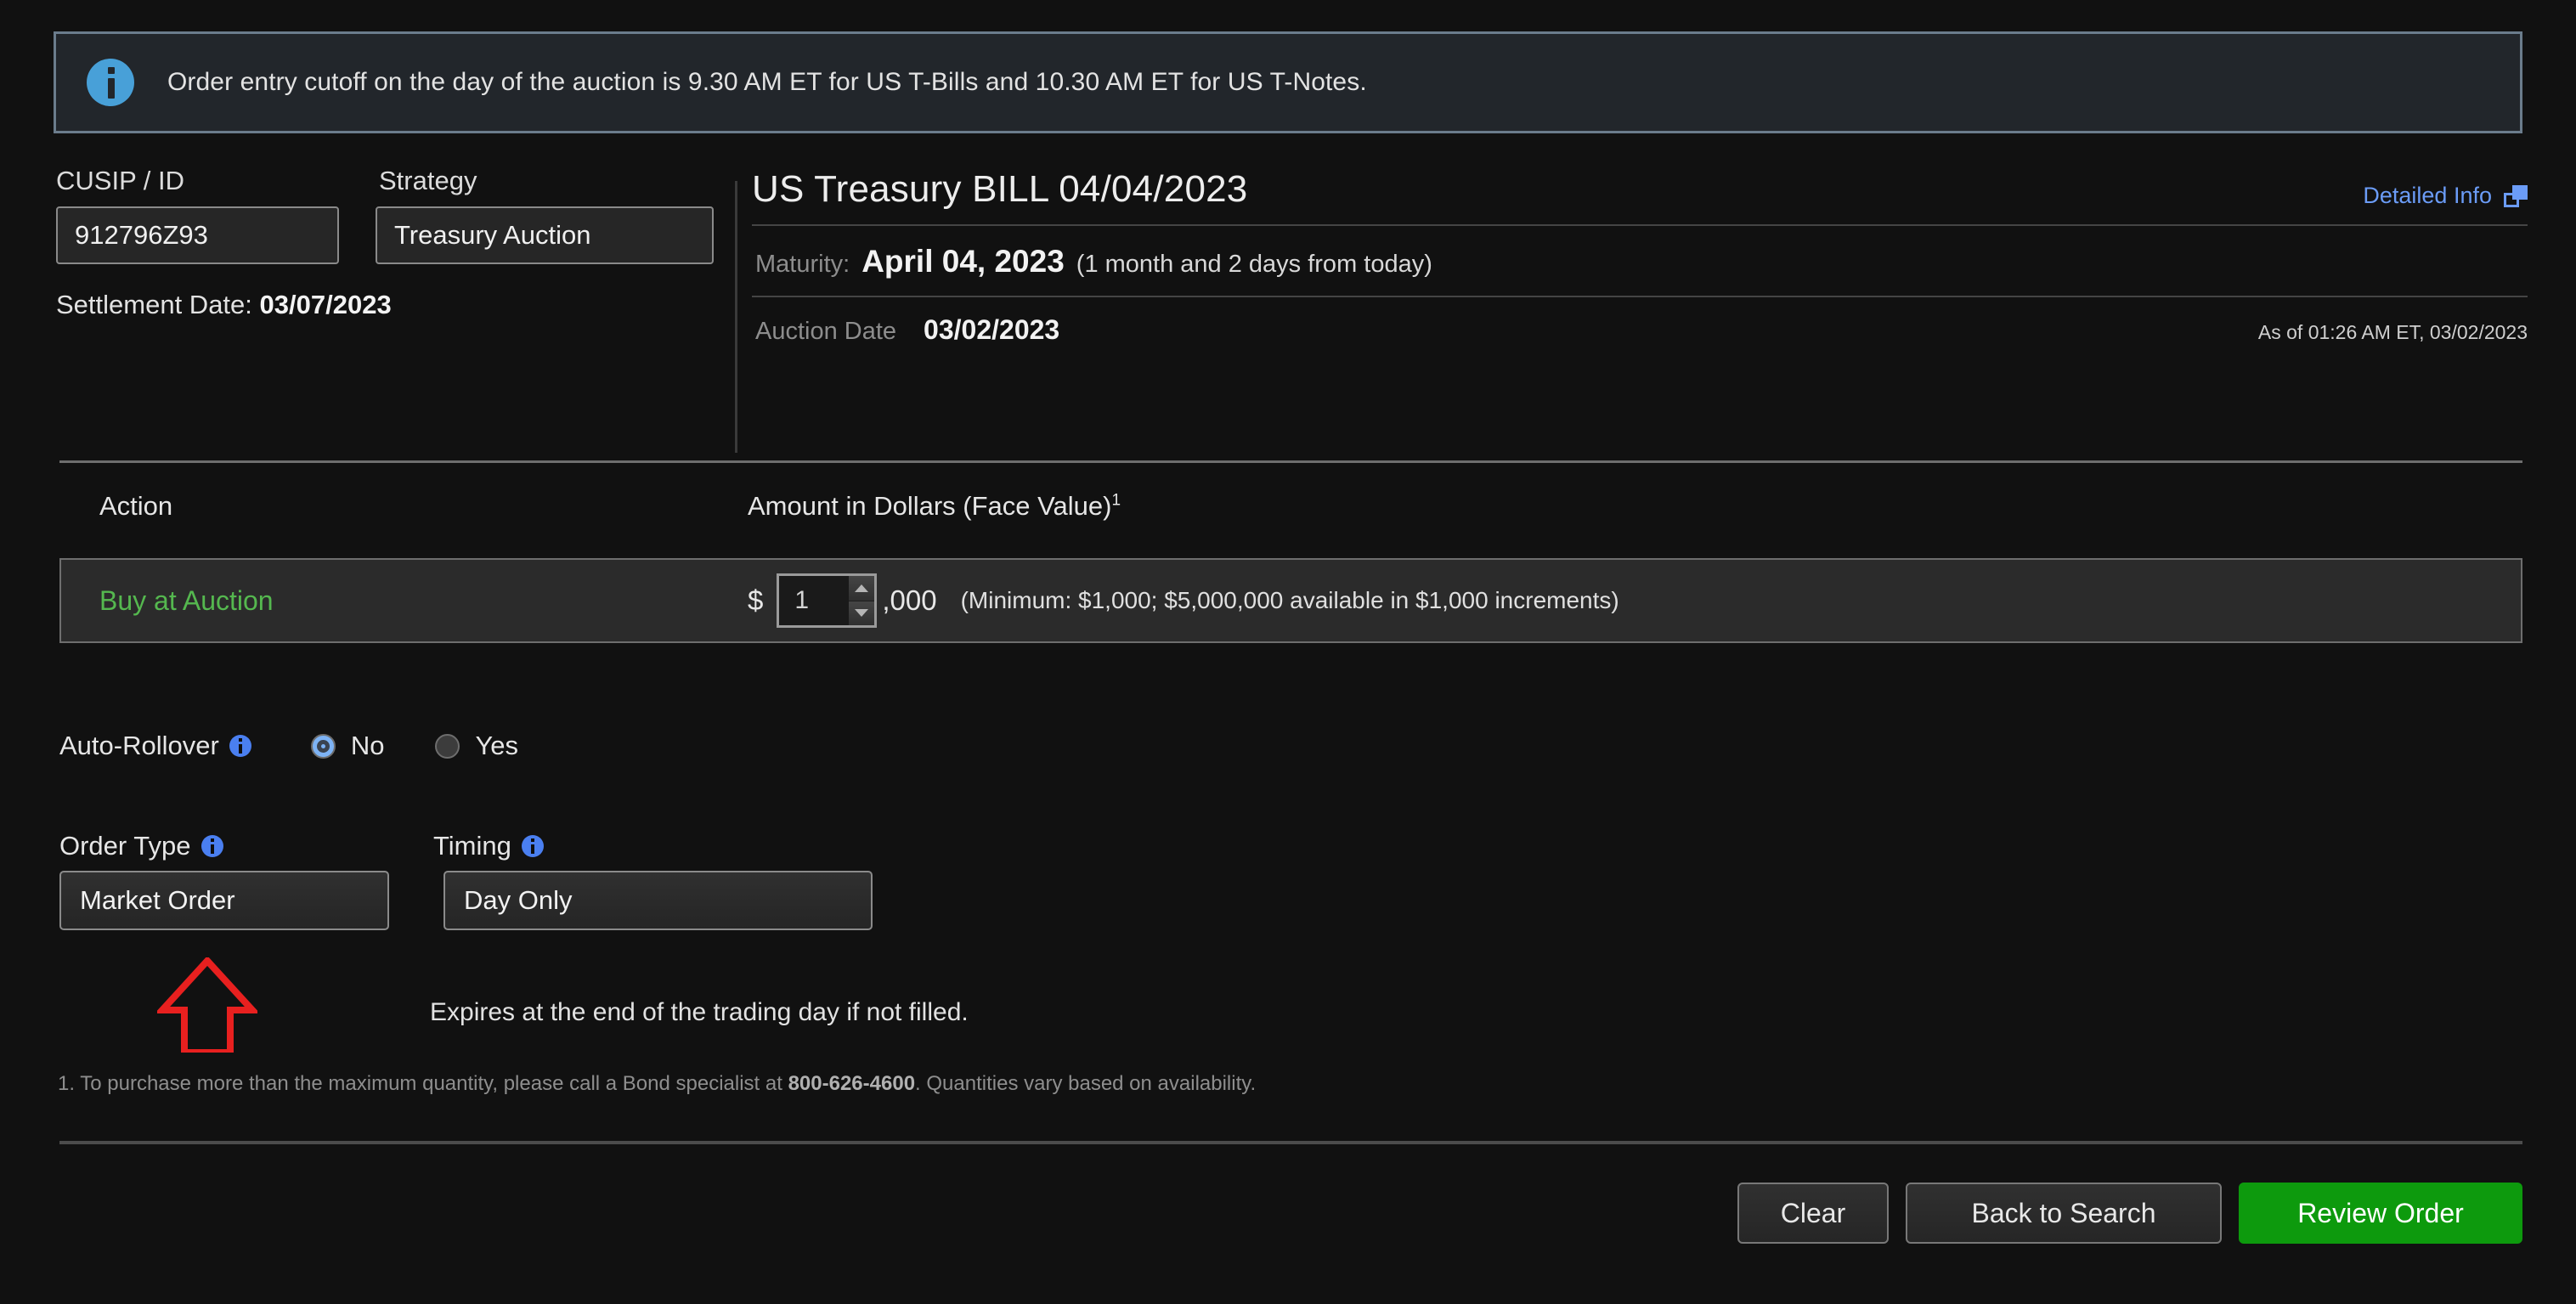 This screenshot has width=2576, height=1304. What do you see at coordinates (154, 304) in the screenshot?
I see `settlement-date-label: Settlement Date:` at bounding box center [154, 304].